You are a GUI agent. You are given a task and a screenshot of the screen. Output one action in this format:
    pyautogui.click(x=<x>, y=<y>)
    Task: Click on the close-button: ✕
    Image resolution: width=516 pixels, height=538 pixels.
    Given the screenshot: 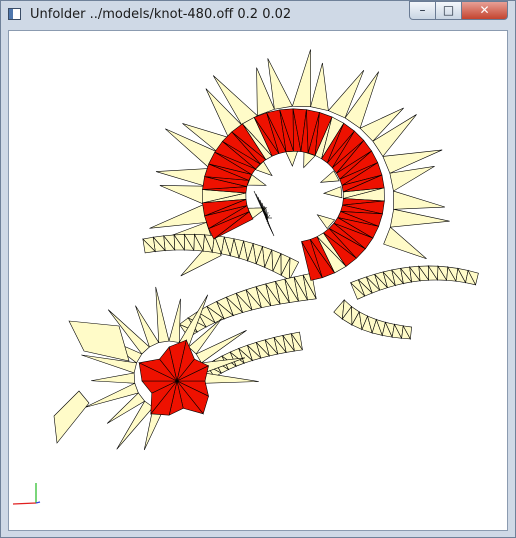 What is the action you would take?
    pyautogui.click(x=484, y=10)
    